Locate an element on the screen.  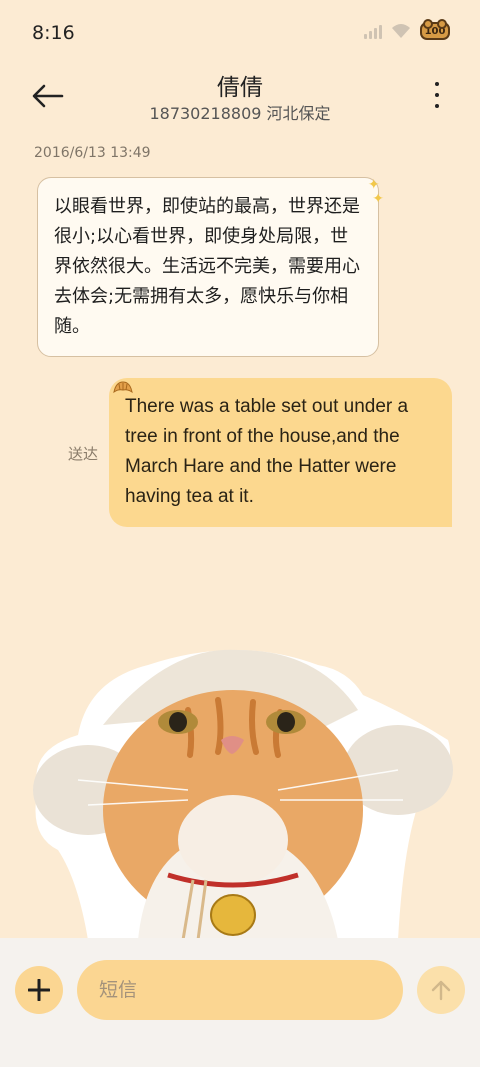
signal-bars-icon is located at coordinates (373, 31).